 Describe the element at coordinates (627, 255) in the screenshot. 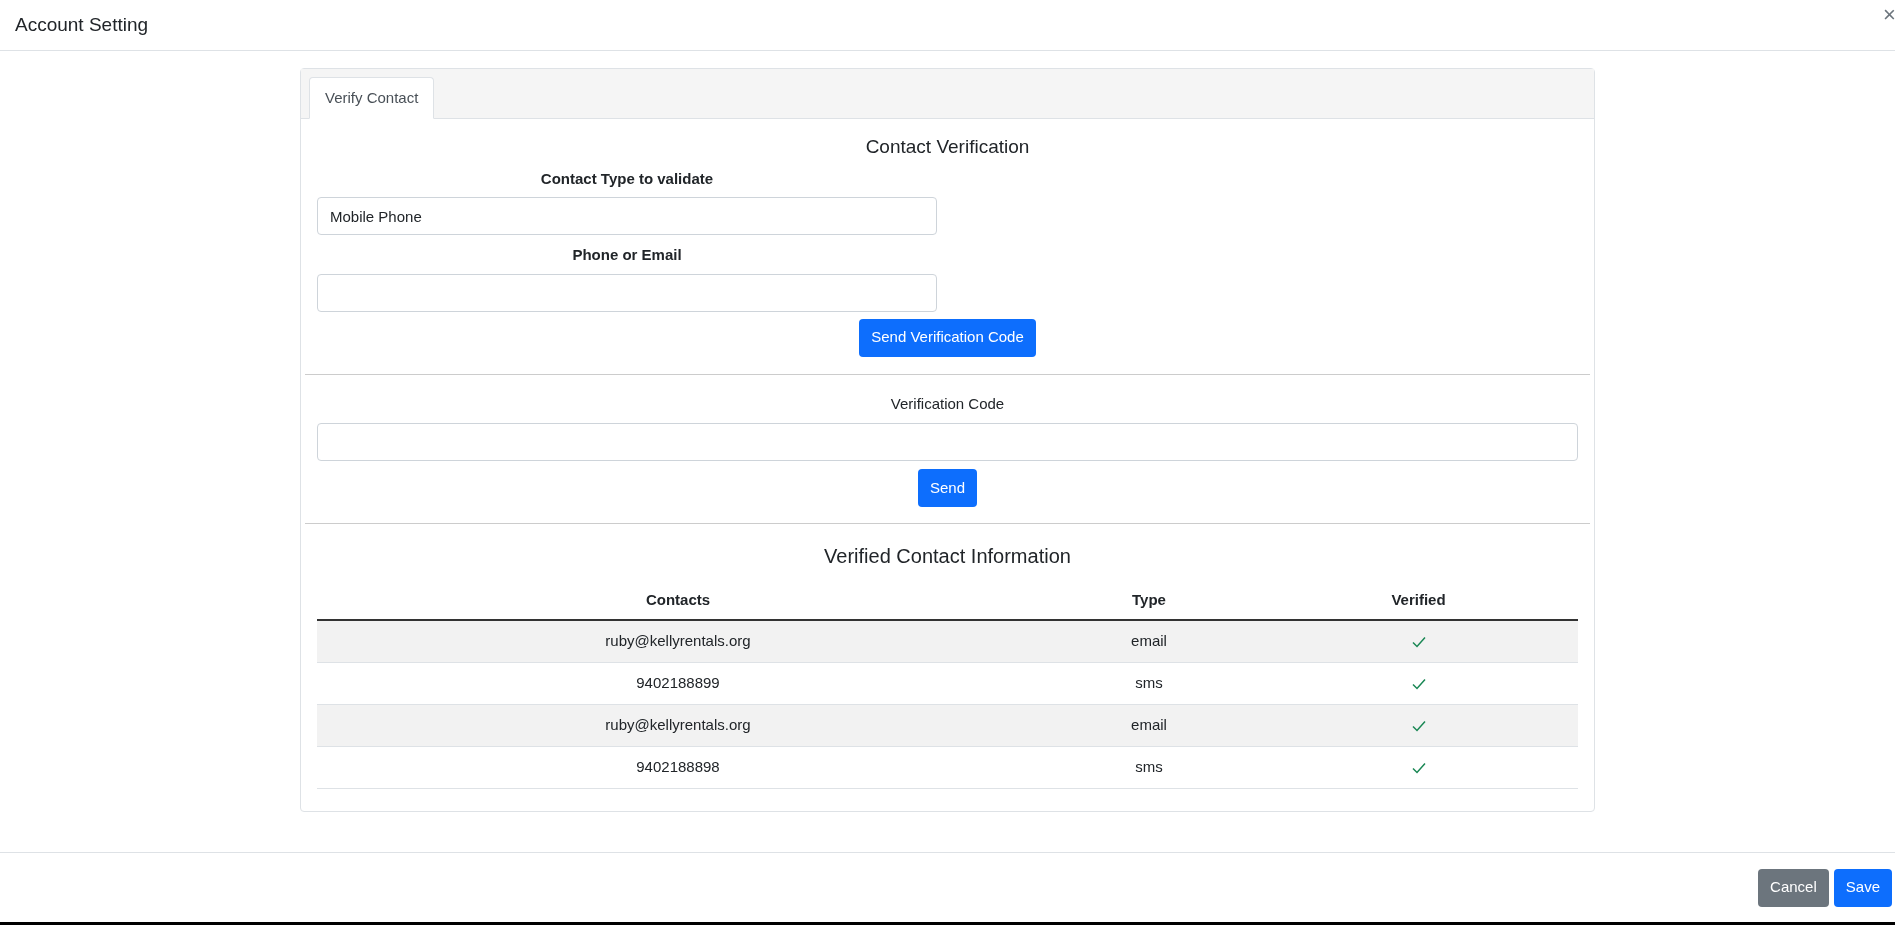

I see `field-label: Phone or Email` at that location.